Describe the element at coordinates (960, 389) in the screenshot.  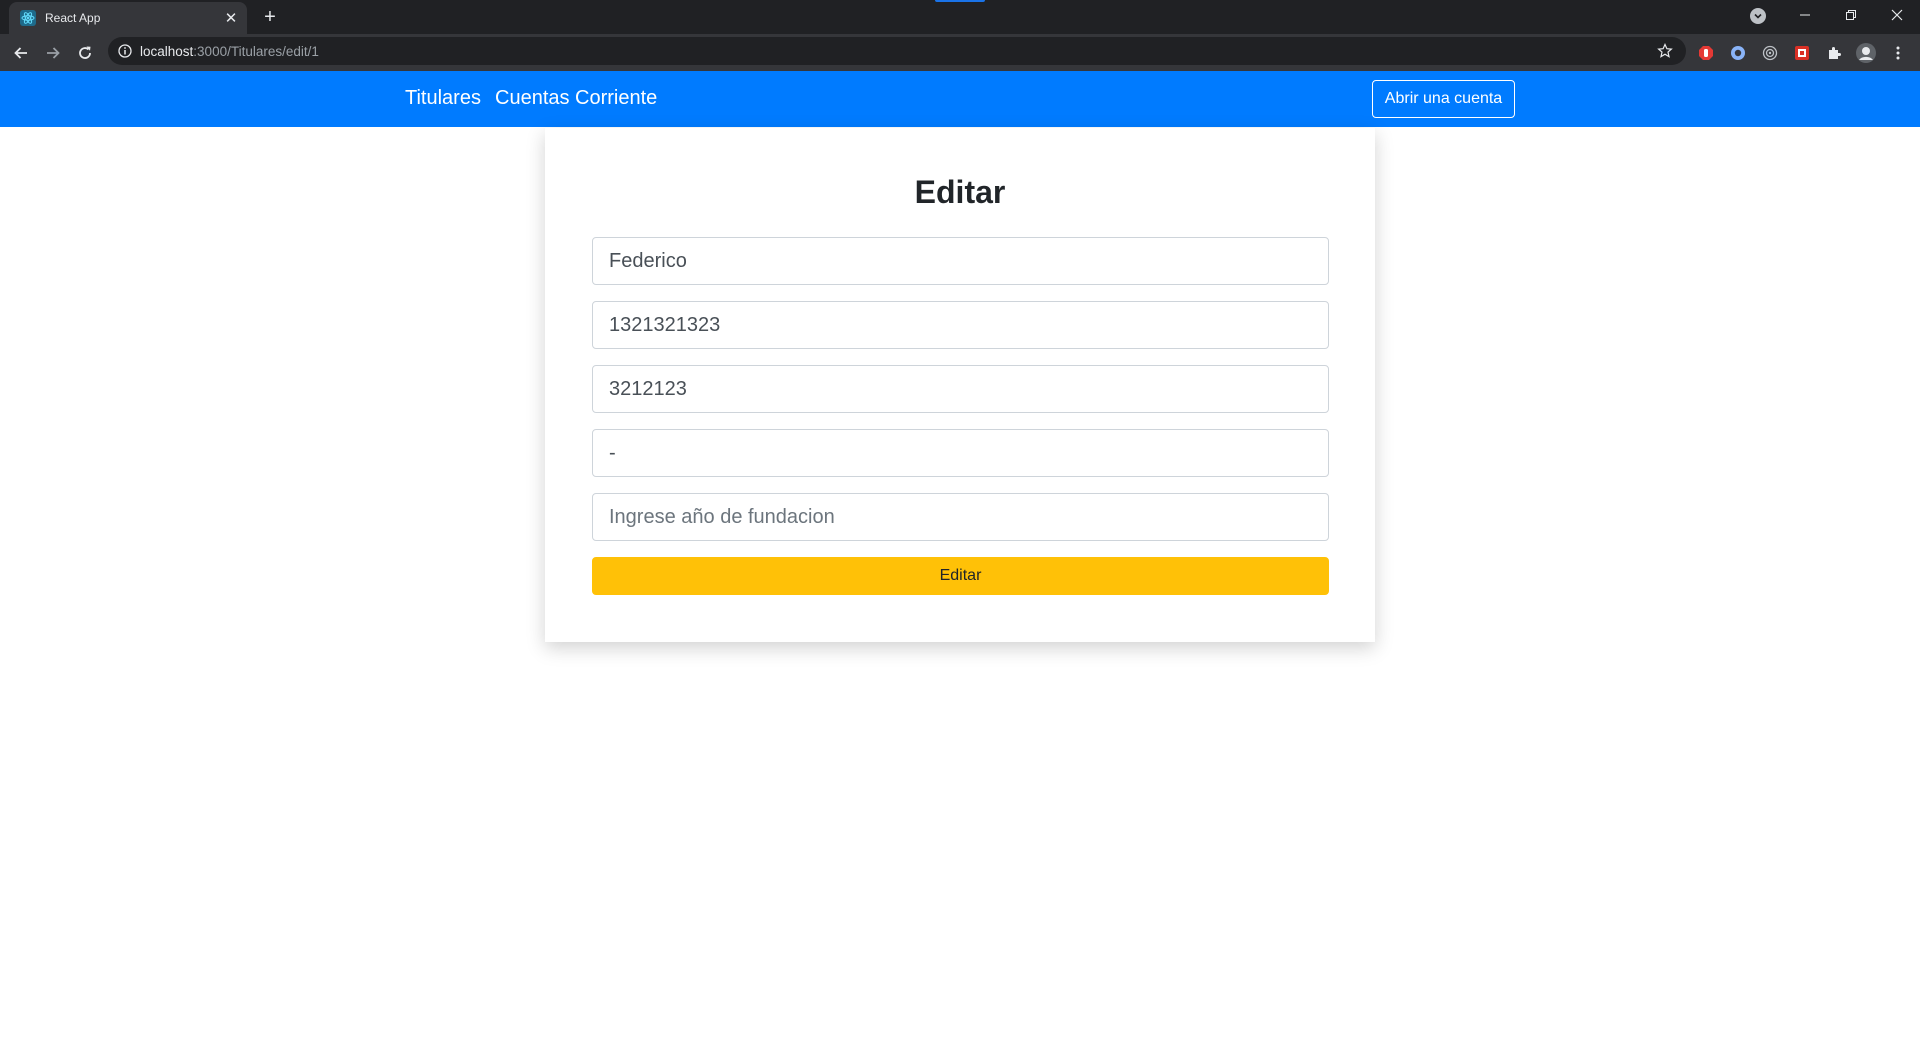
I see `phone-field` at that location.